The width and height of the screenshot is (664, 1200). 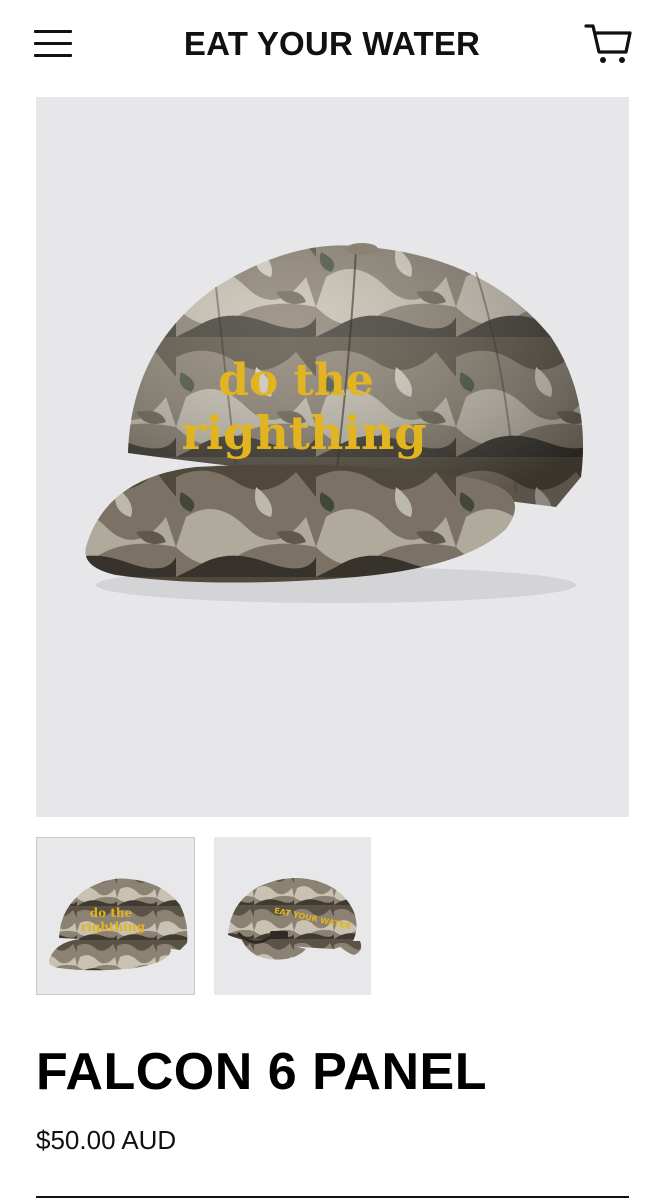 I want to click on divider, so click(x=332, y=1197).